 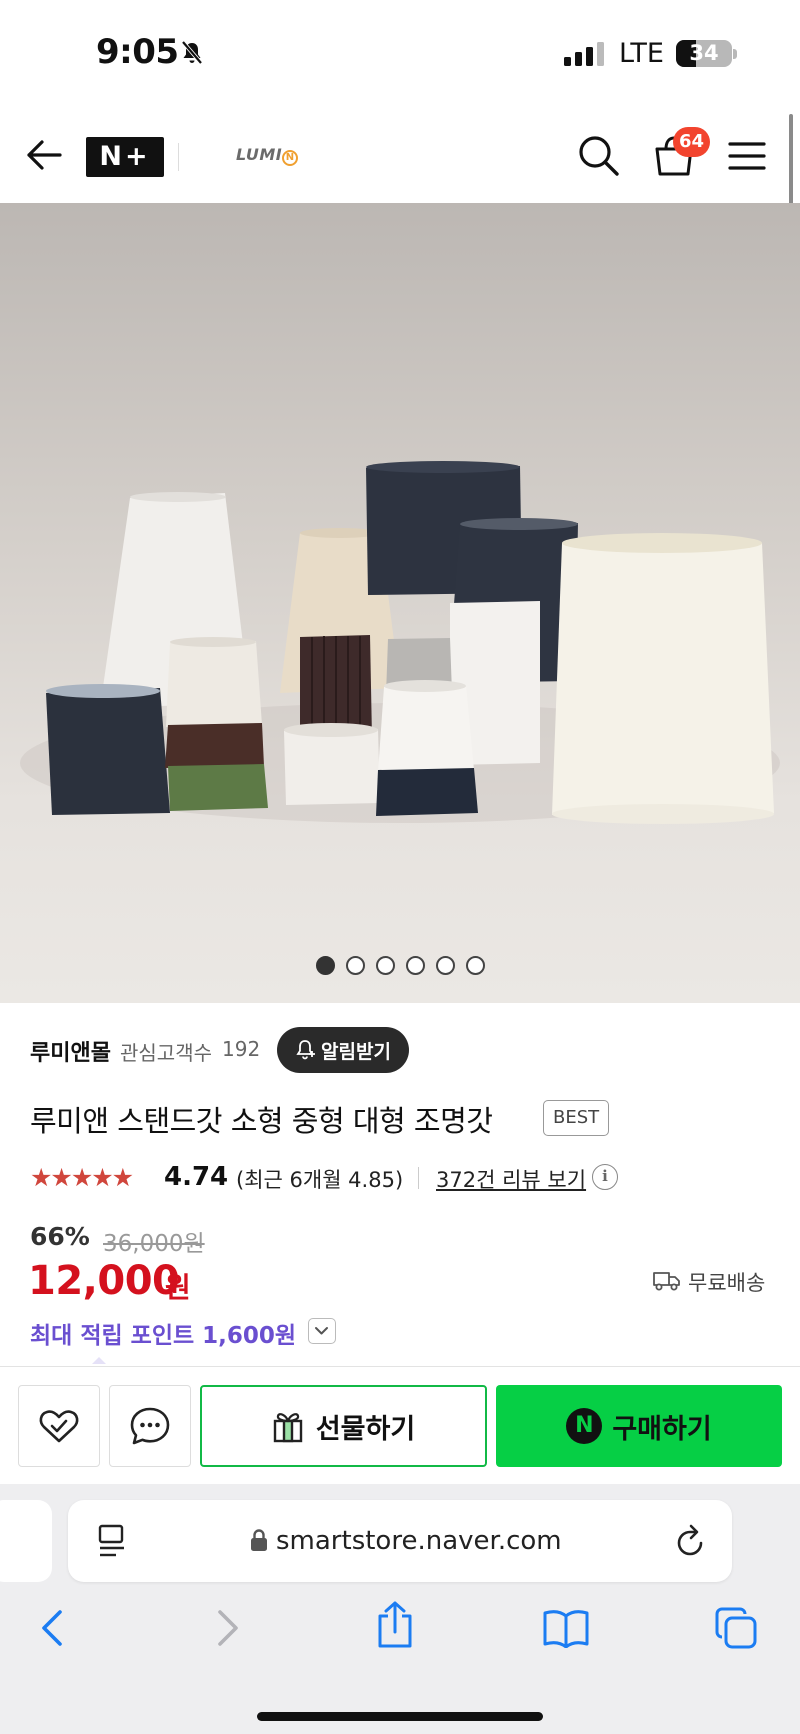 I want to click on status-time: 9:05, so click(x=137, y=52).